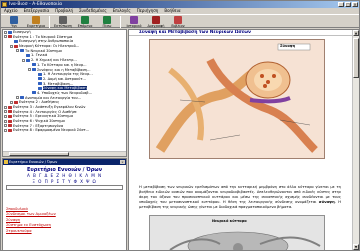  I want to click on toolbar-button-index: Ευρετήριο, so click(36, 21).